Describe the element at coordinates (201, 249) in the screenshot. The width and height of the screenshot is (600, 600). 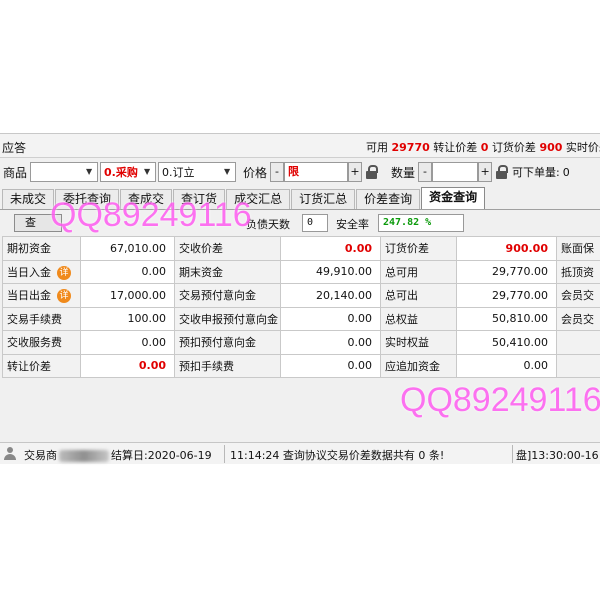
I see `fund-label: 交收价差` at that location.